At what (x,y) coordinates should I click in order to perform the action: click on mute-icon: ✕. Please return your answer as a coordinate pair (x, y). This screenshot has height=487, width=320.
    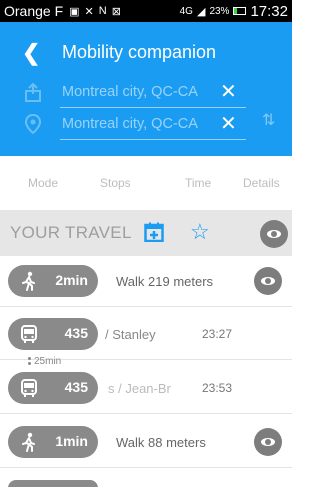
    Looking at the image, I should click on (89, 11).